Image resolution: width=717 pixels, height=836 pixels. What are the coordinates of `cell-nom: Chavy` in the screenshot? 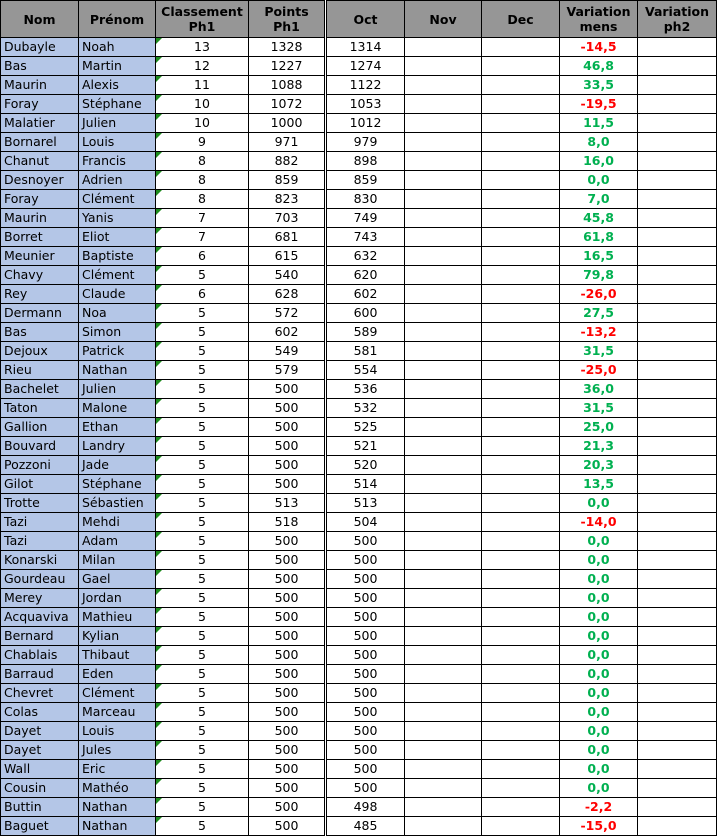 It's located at (39, 275).